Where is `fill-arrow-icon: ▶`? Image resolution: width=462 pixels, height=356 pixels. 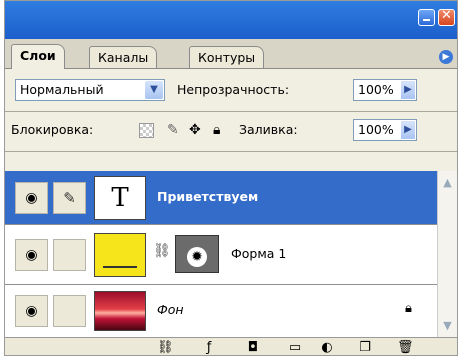
fill-arrow-icon: ▶ is located at coordinates (408, 130).